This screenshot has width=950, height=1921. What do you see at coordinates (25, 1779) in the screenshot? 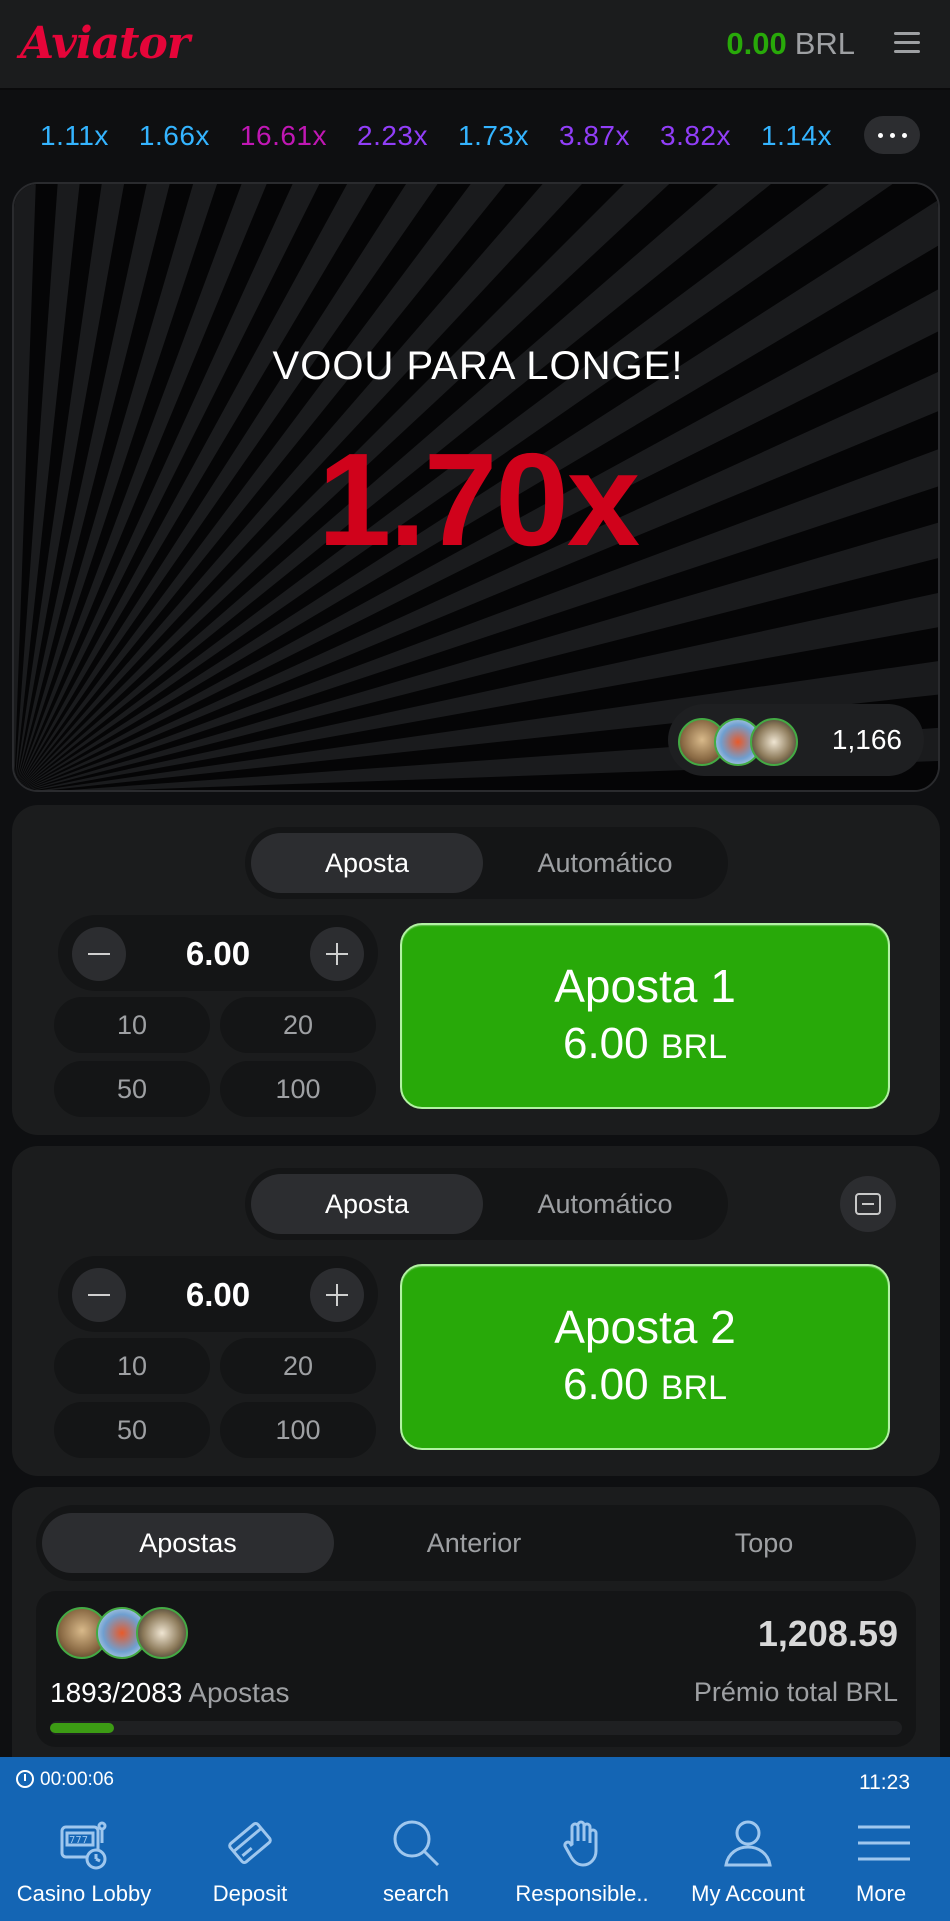
I see `clock-icon` at bounding box center [25, 1779].